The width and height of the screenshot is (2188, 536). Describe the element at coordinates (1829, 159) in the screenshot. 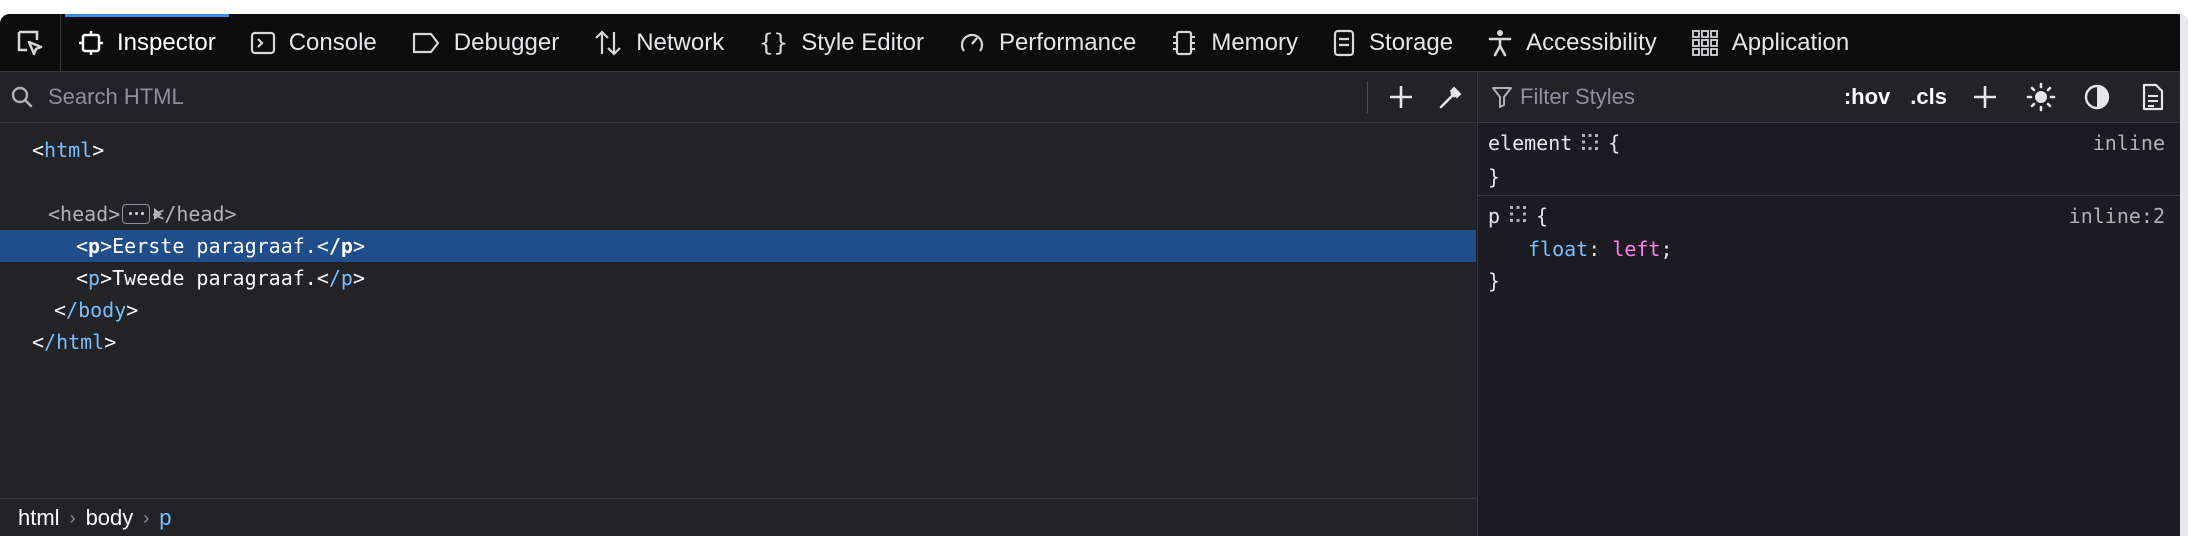

I see `element-style-rule: element { } inline` at that location.